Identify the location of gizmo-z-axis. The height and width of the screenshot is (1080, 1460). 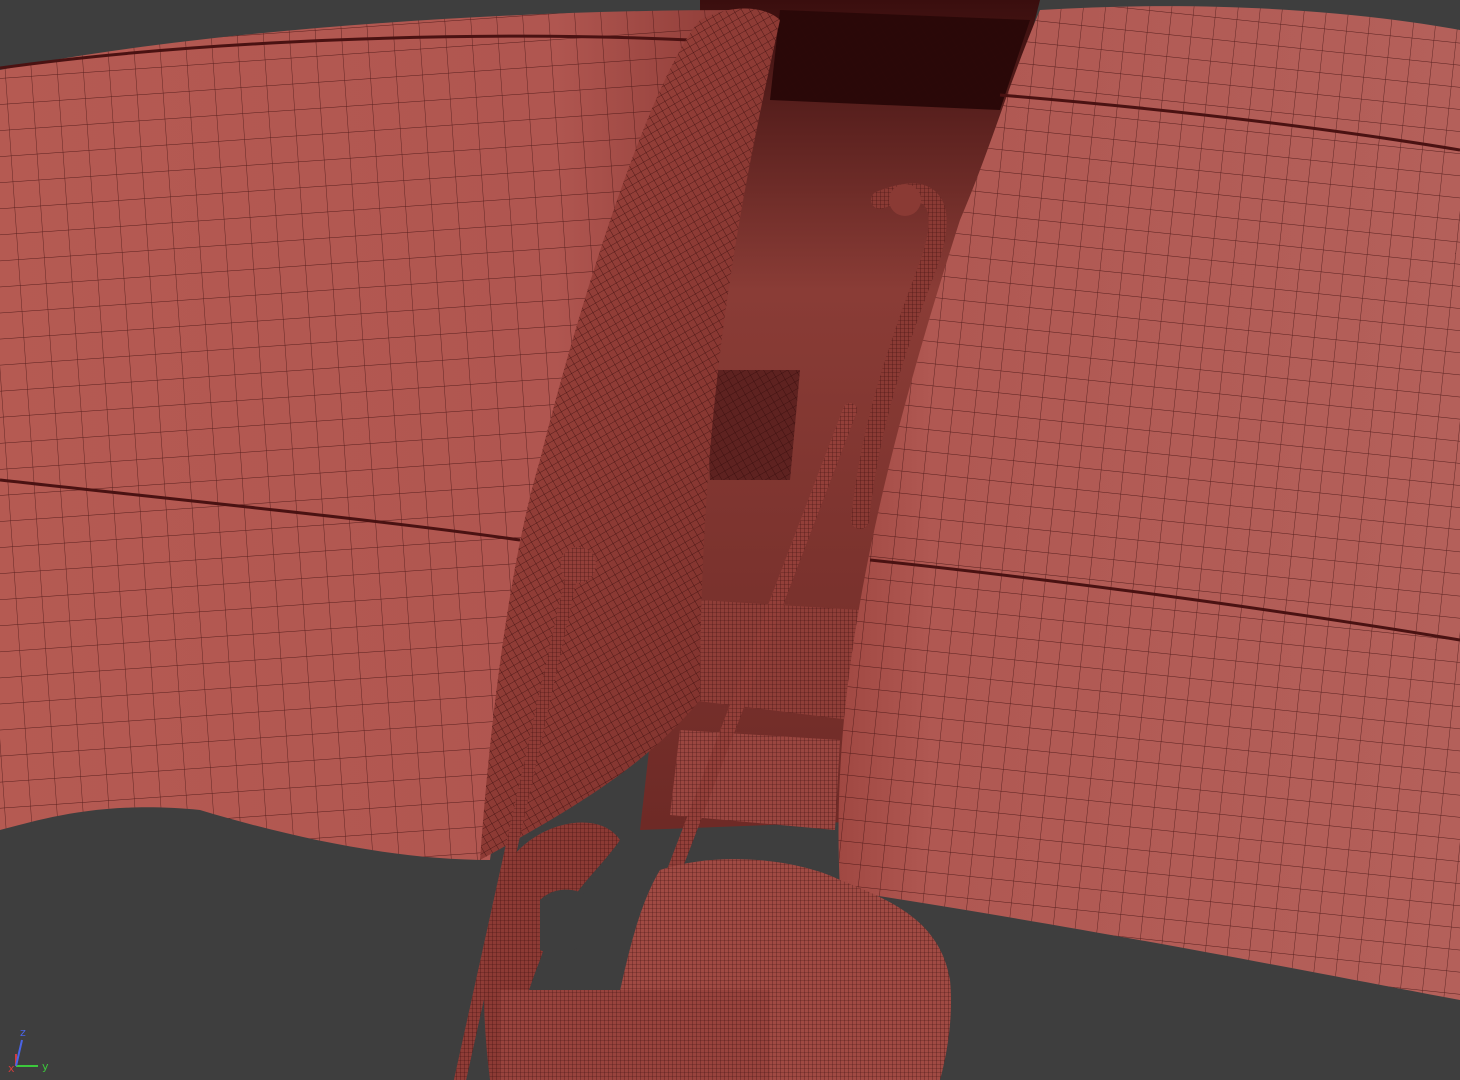
(19, 1053).